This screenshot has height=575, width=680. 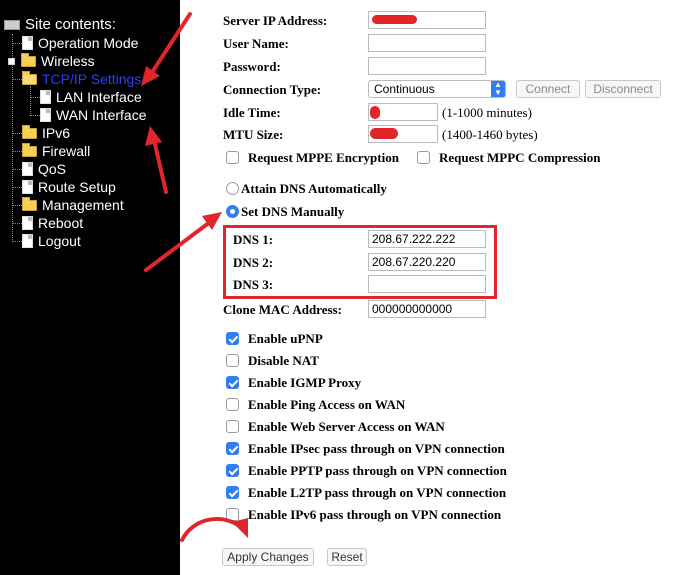 What do you see at coordinates (68, 205) in the screenshot?
I see `sidebar-item-management: Management` at bounding box center [68, 205].